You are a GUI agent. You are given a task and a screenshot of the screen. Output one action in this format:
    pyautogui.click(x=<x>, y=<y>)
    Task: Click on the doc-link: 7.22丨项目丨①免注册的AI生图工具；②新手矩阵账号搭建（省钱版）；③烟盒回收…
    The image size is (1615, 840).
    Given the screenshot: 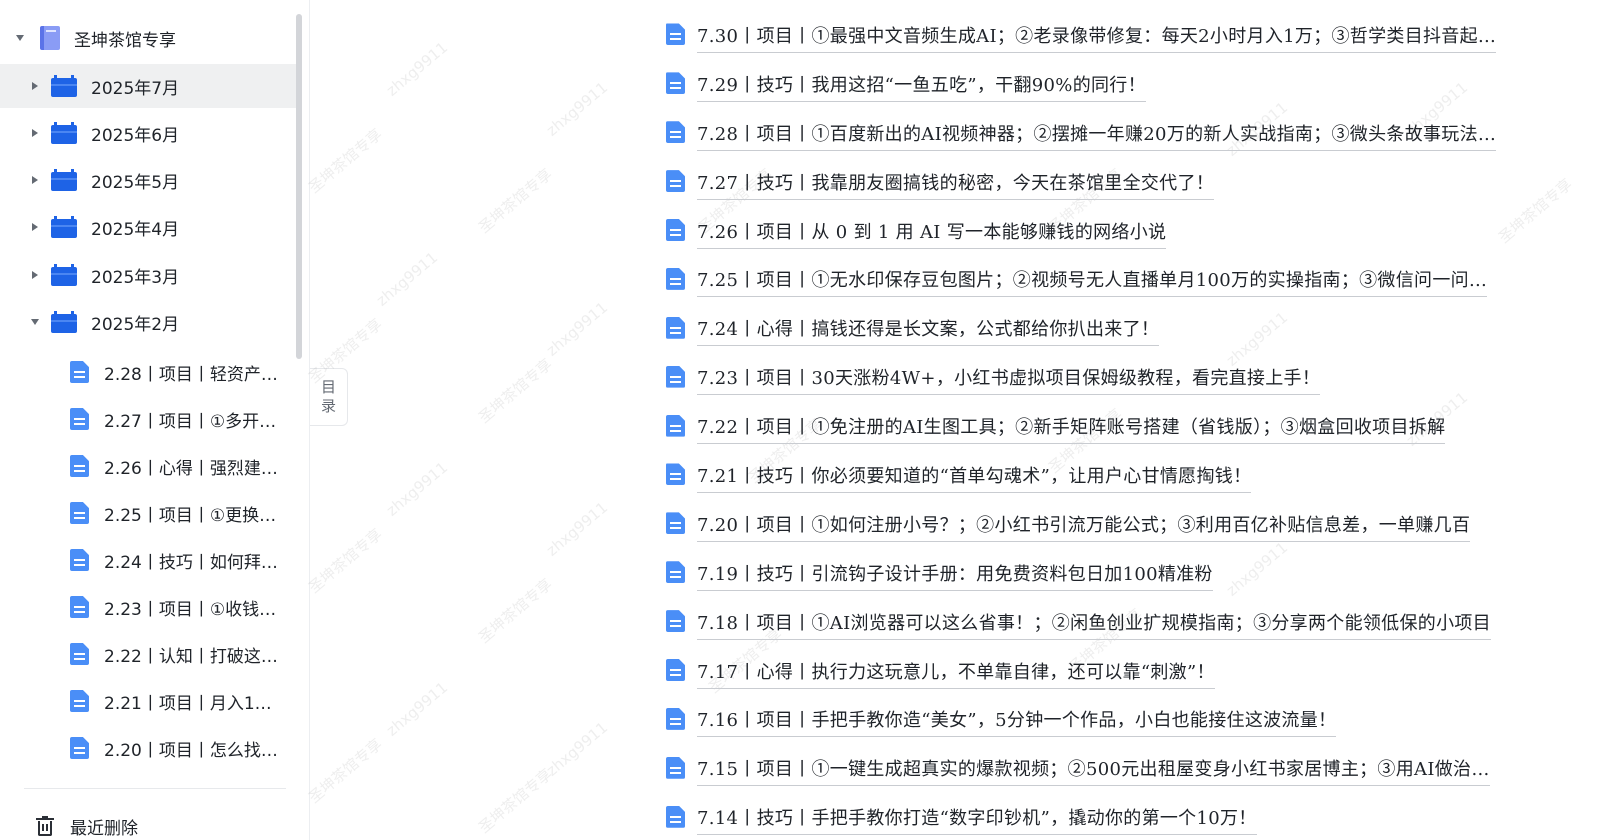 What is the action you would take?
    pyautogui.click(x=1071, y=429)
    